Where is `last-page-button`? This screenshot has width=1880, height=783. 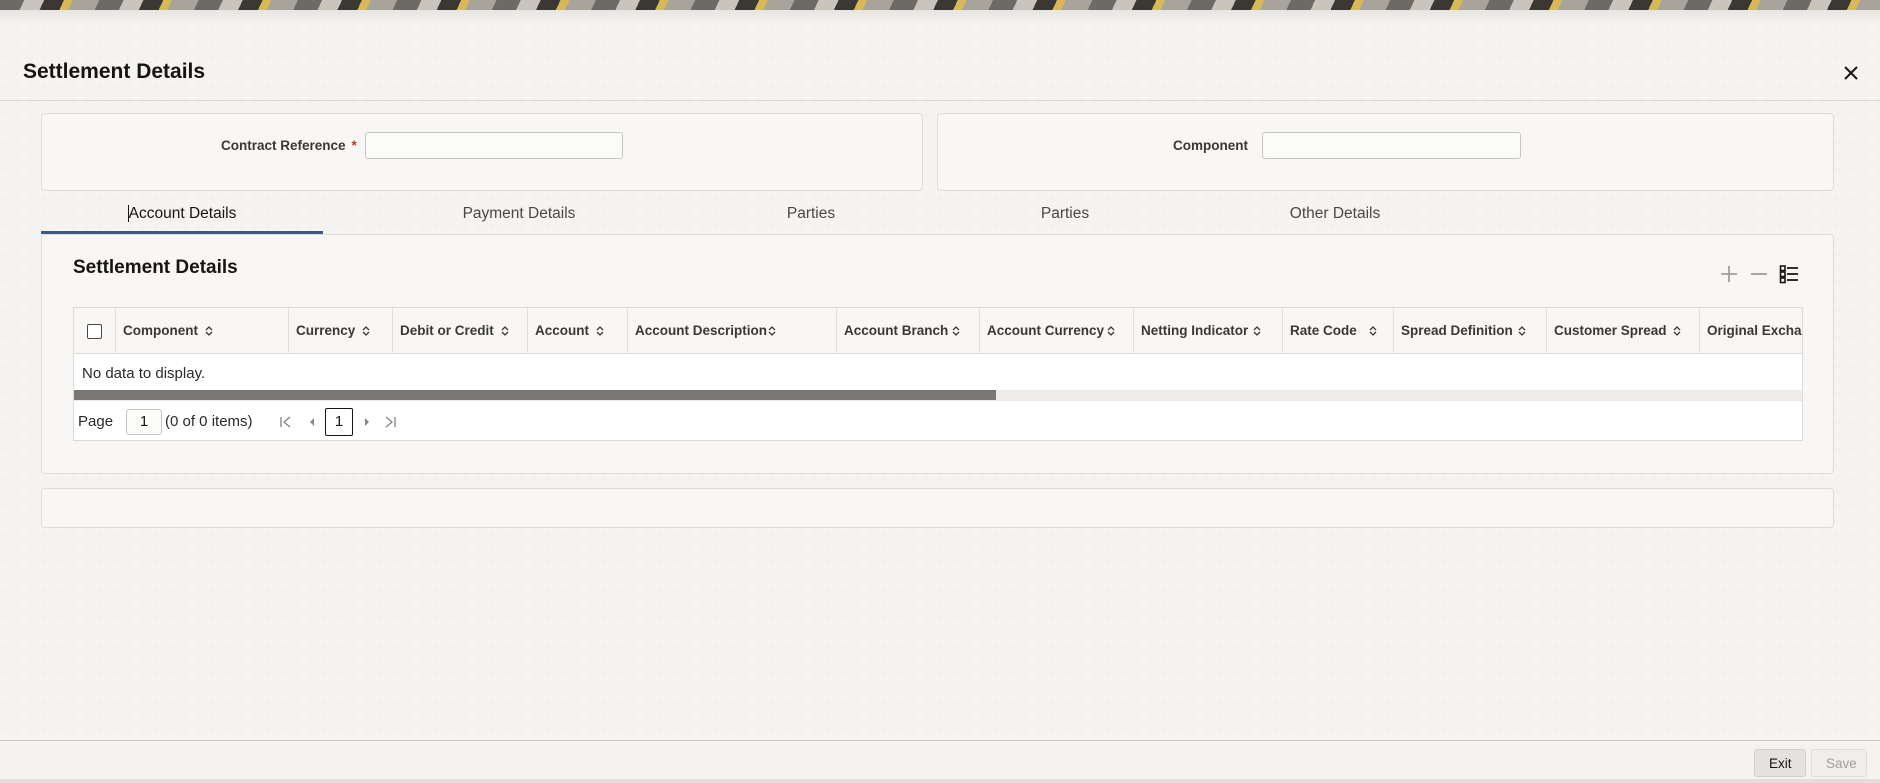 last-page-button is located at coordinates (390, 422).